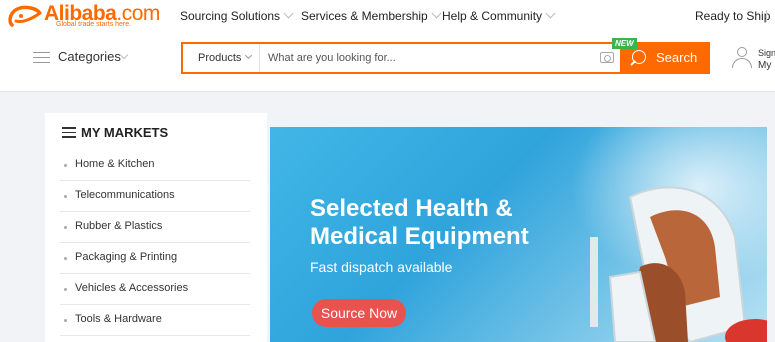  What do you see at coordinates (125, 132) in the screenshot?
I see `my-markets-title: MY MARKETS` at bounding box center [125, 132].